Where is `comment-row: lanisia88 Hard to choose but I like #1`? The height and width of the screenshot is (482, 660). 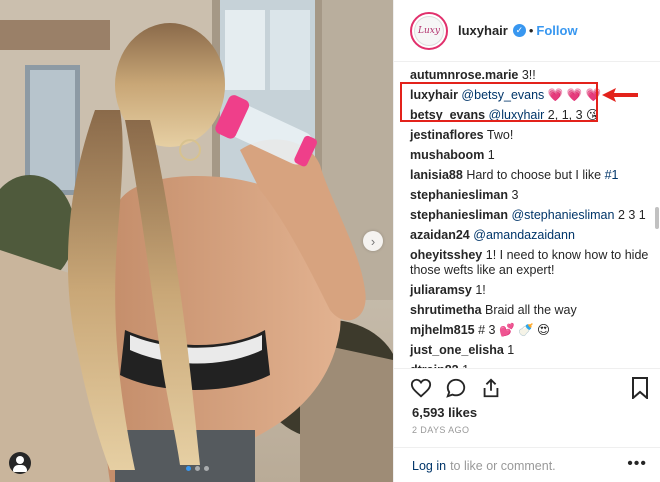 comment-row: lanisia88 Hard to choose but I like #1 is located at coordinates (530, 175).